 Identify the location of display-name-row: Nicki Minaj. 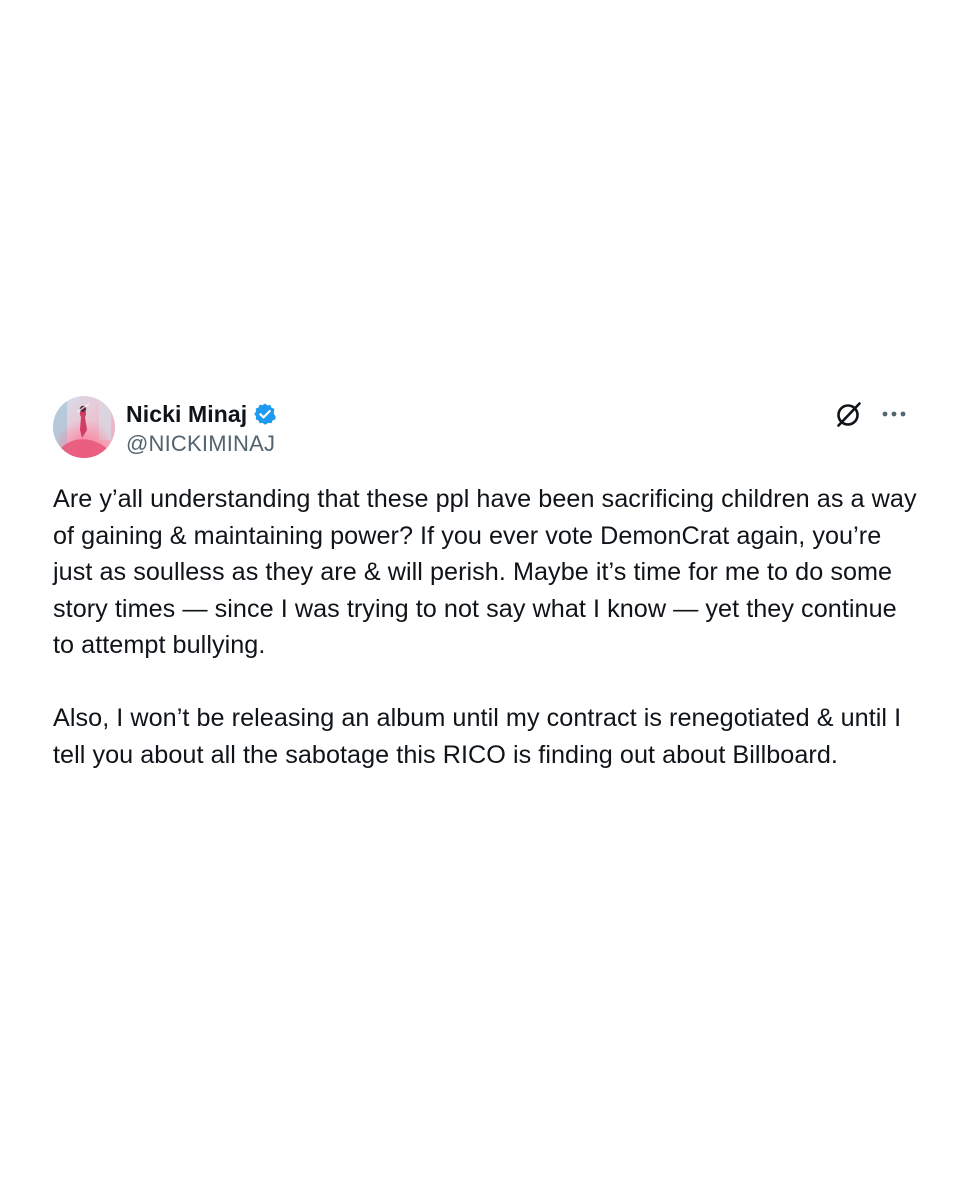
(201, 414).